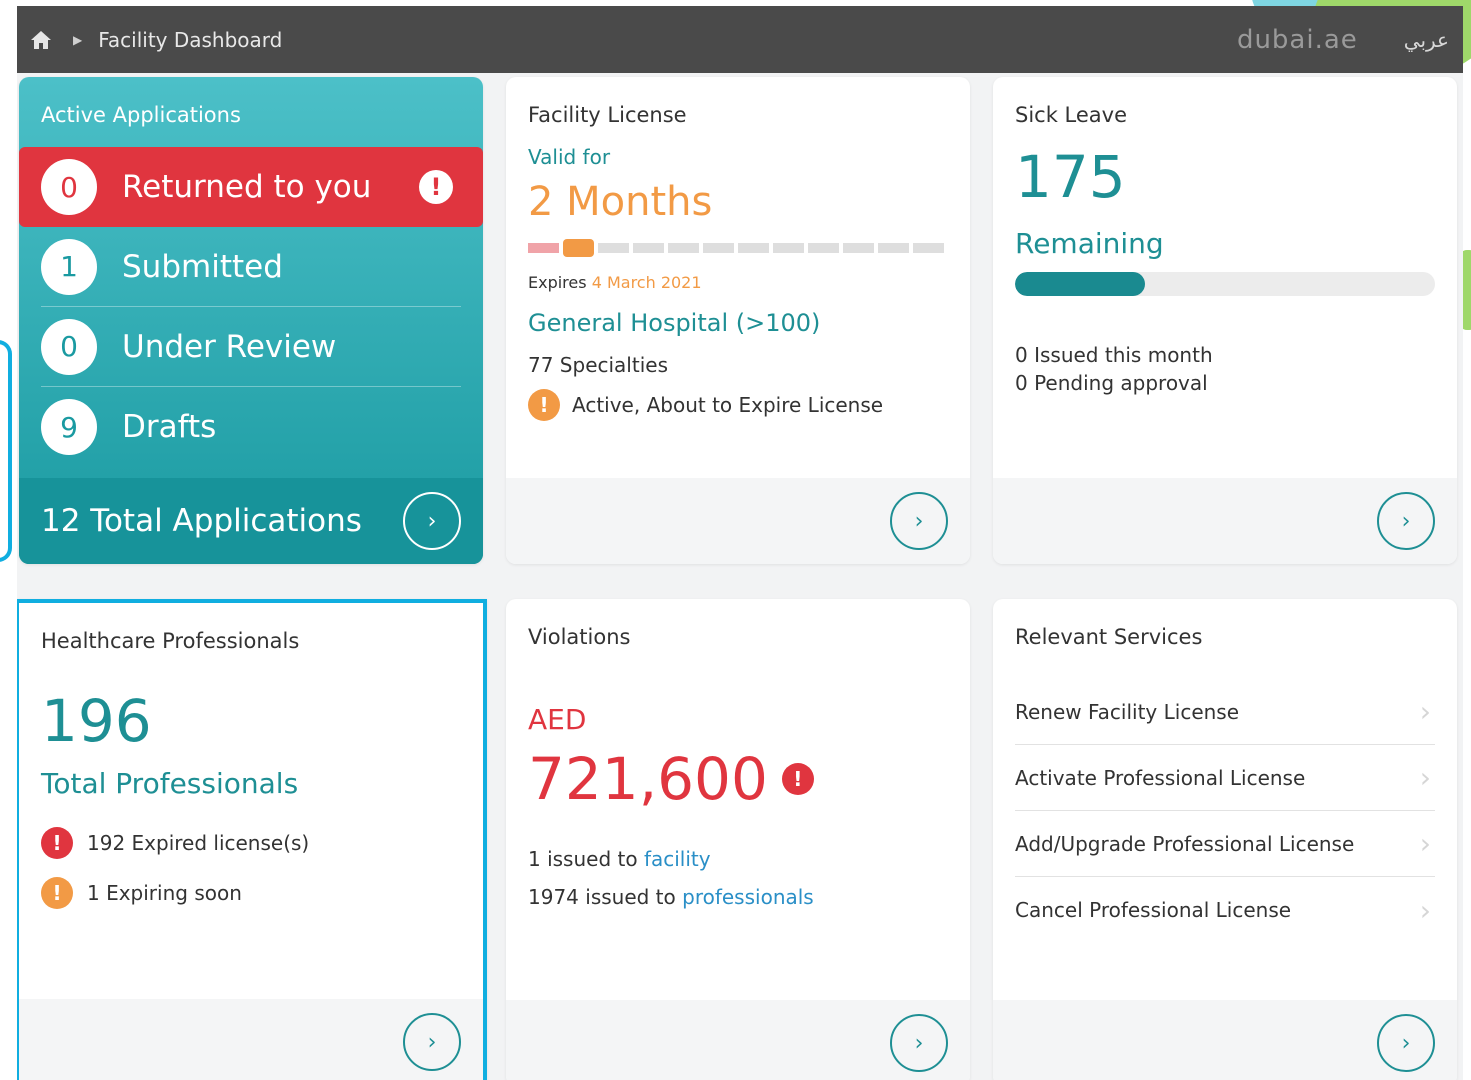 Image resolution: width=1471 pixels, height=1080 pixels. What do you see at coordinates (202, 266) in the screenshot?
I see `submitted-label: Submitted` at bounding box center [202, 266].